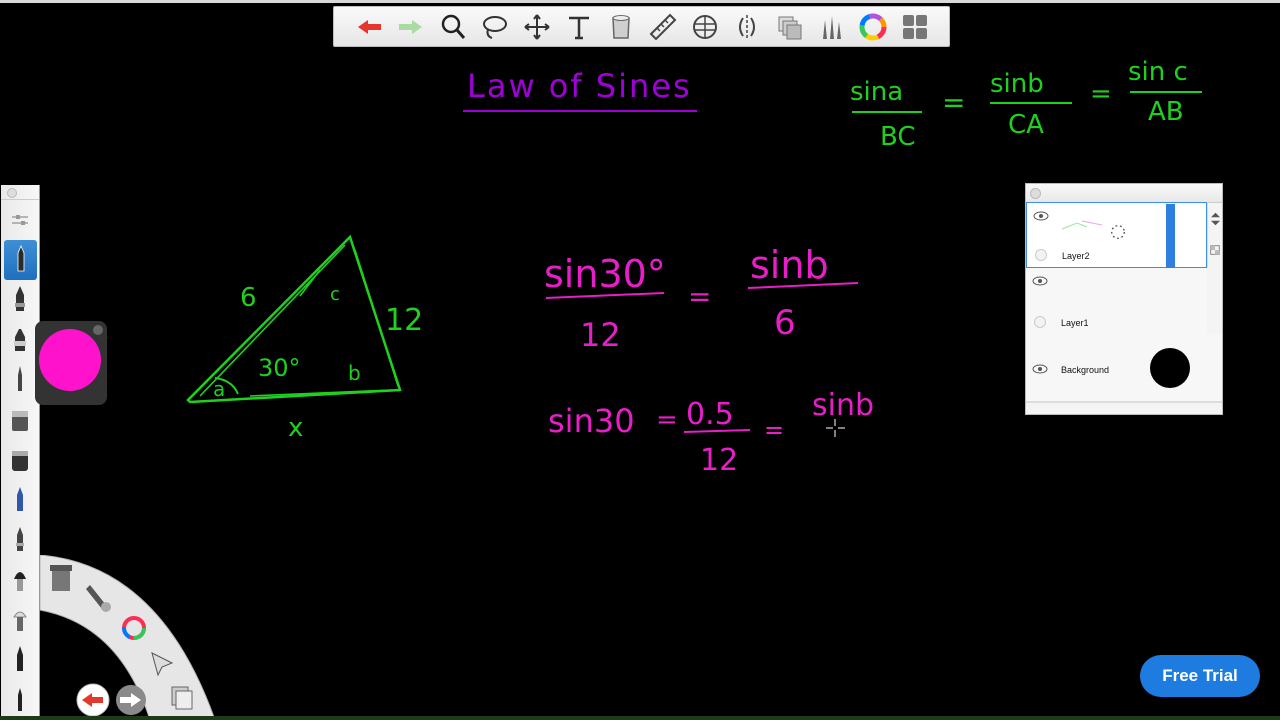  Describe the element at coordinates (1101, 94) in the screenshot. I see `formula-eq-2: =` at that location.